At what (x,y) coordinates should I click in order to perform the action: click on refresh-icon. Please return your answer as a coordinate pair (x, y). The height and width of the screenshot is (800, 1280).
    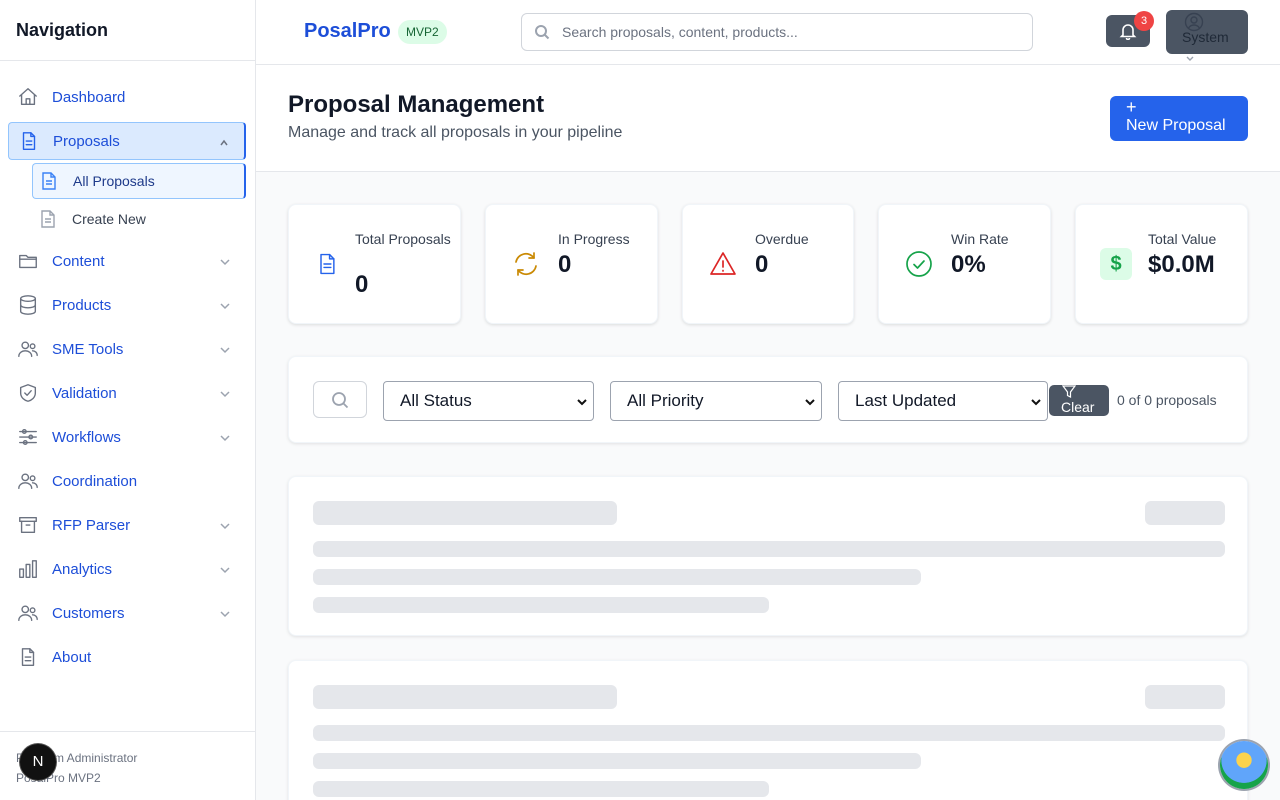
    Looking at the image, I should click on (526, 264).